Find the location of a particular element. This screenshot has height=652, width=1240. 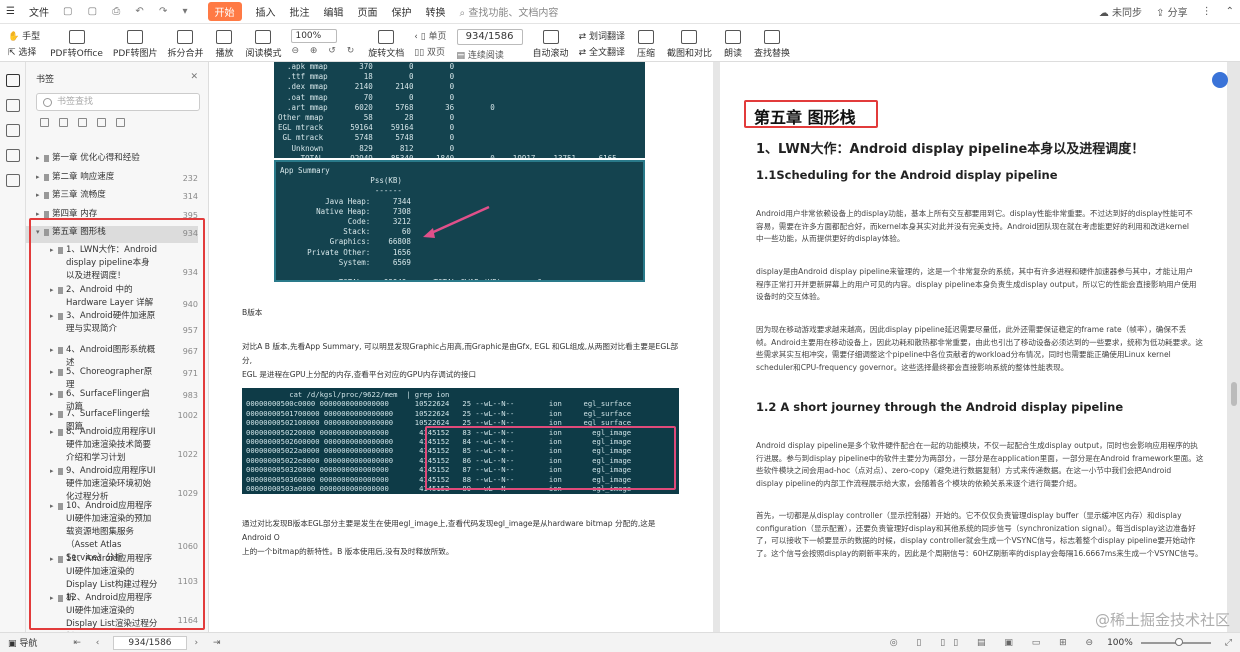

watermark: @稀土掘金技术社区 is located at coordinates (1162, 620).